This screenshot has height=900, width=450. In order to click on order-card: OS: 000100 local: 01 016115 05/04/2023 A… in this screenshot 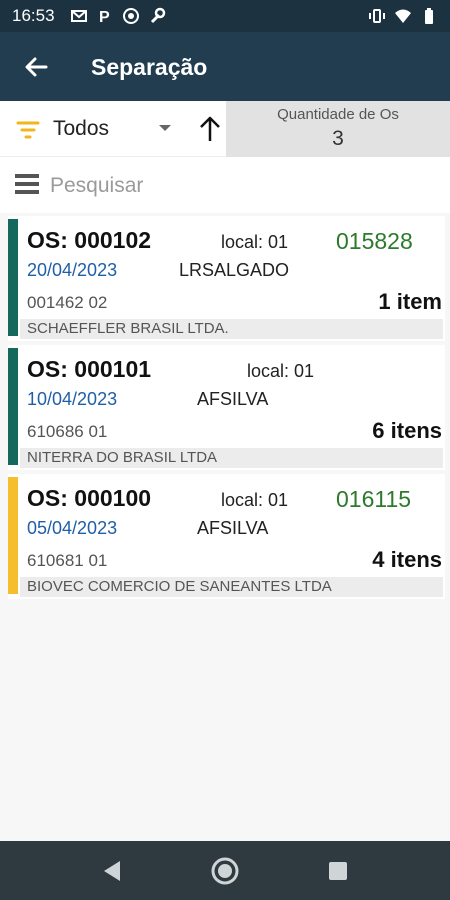, I will do `click(226, 536)`.